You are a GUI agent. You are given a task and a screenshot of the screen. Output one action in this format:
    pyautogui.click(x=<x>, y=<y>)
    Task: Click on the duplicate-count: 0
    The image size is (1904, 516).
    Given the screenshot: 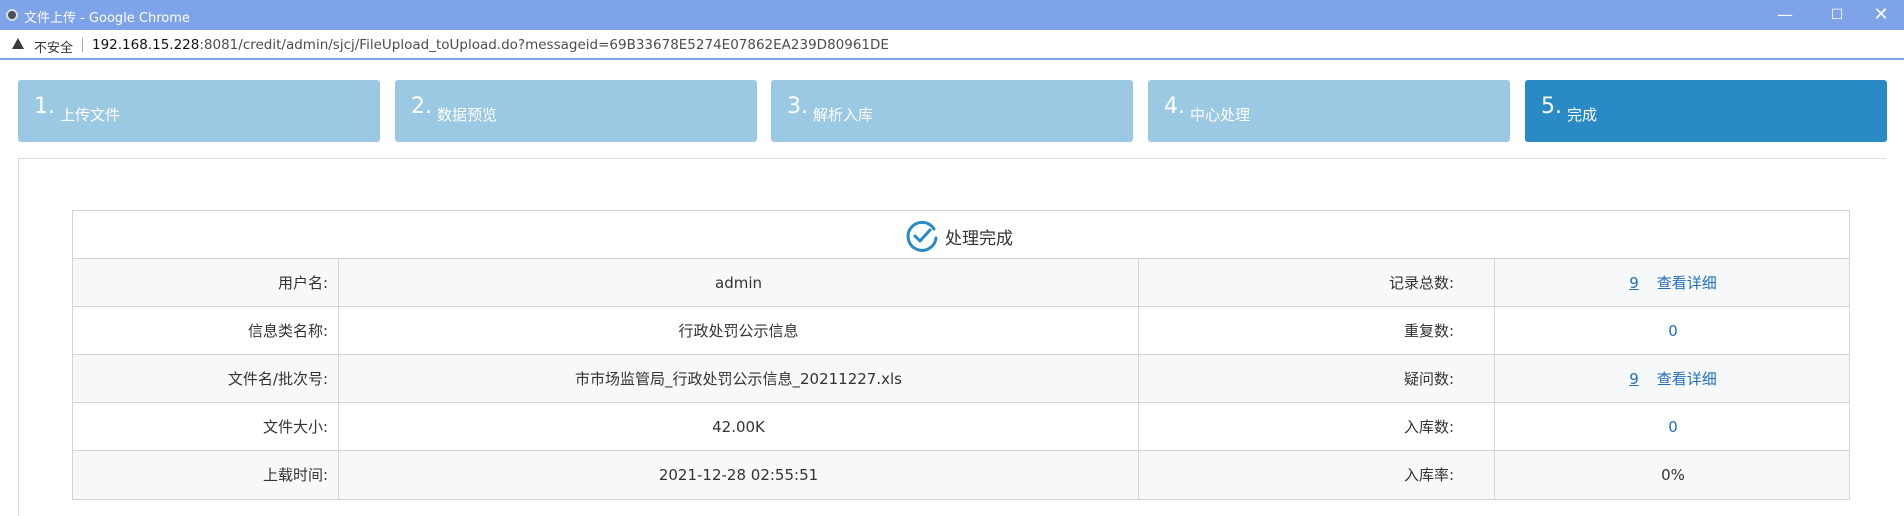 What is the action you would take?
    pyautogui.click(x=1673, y=331)
    